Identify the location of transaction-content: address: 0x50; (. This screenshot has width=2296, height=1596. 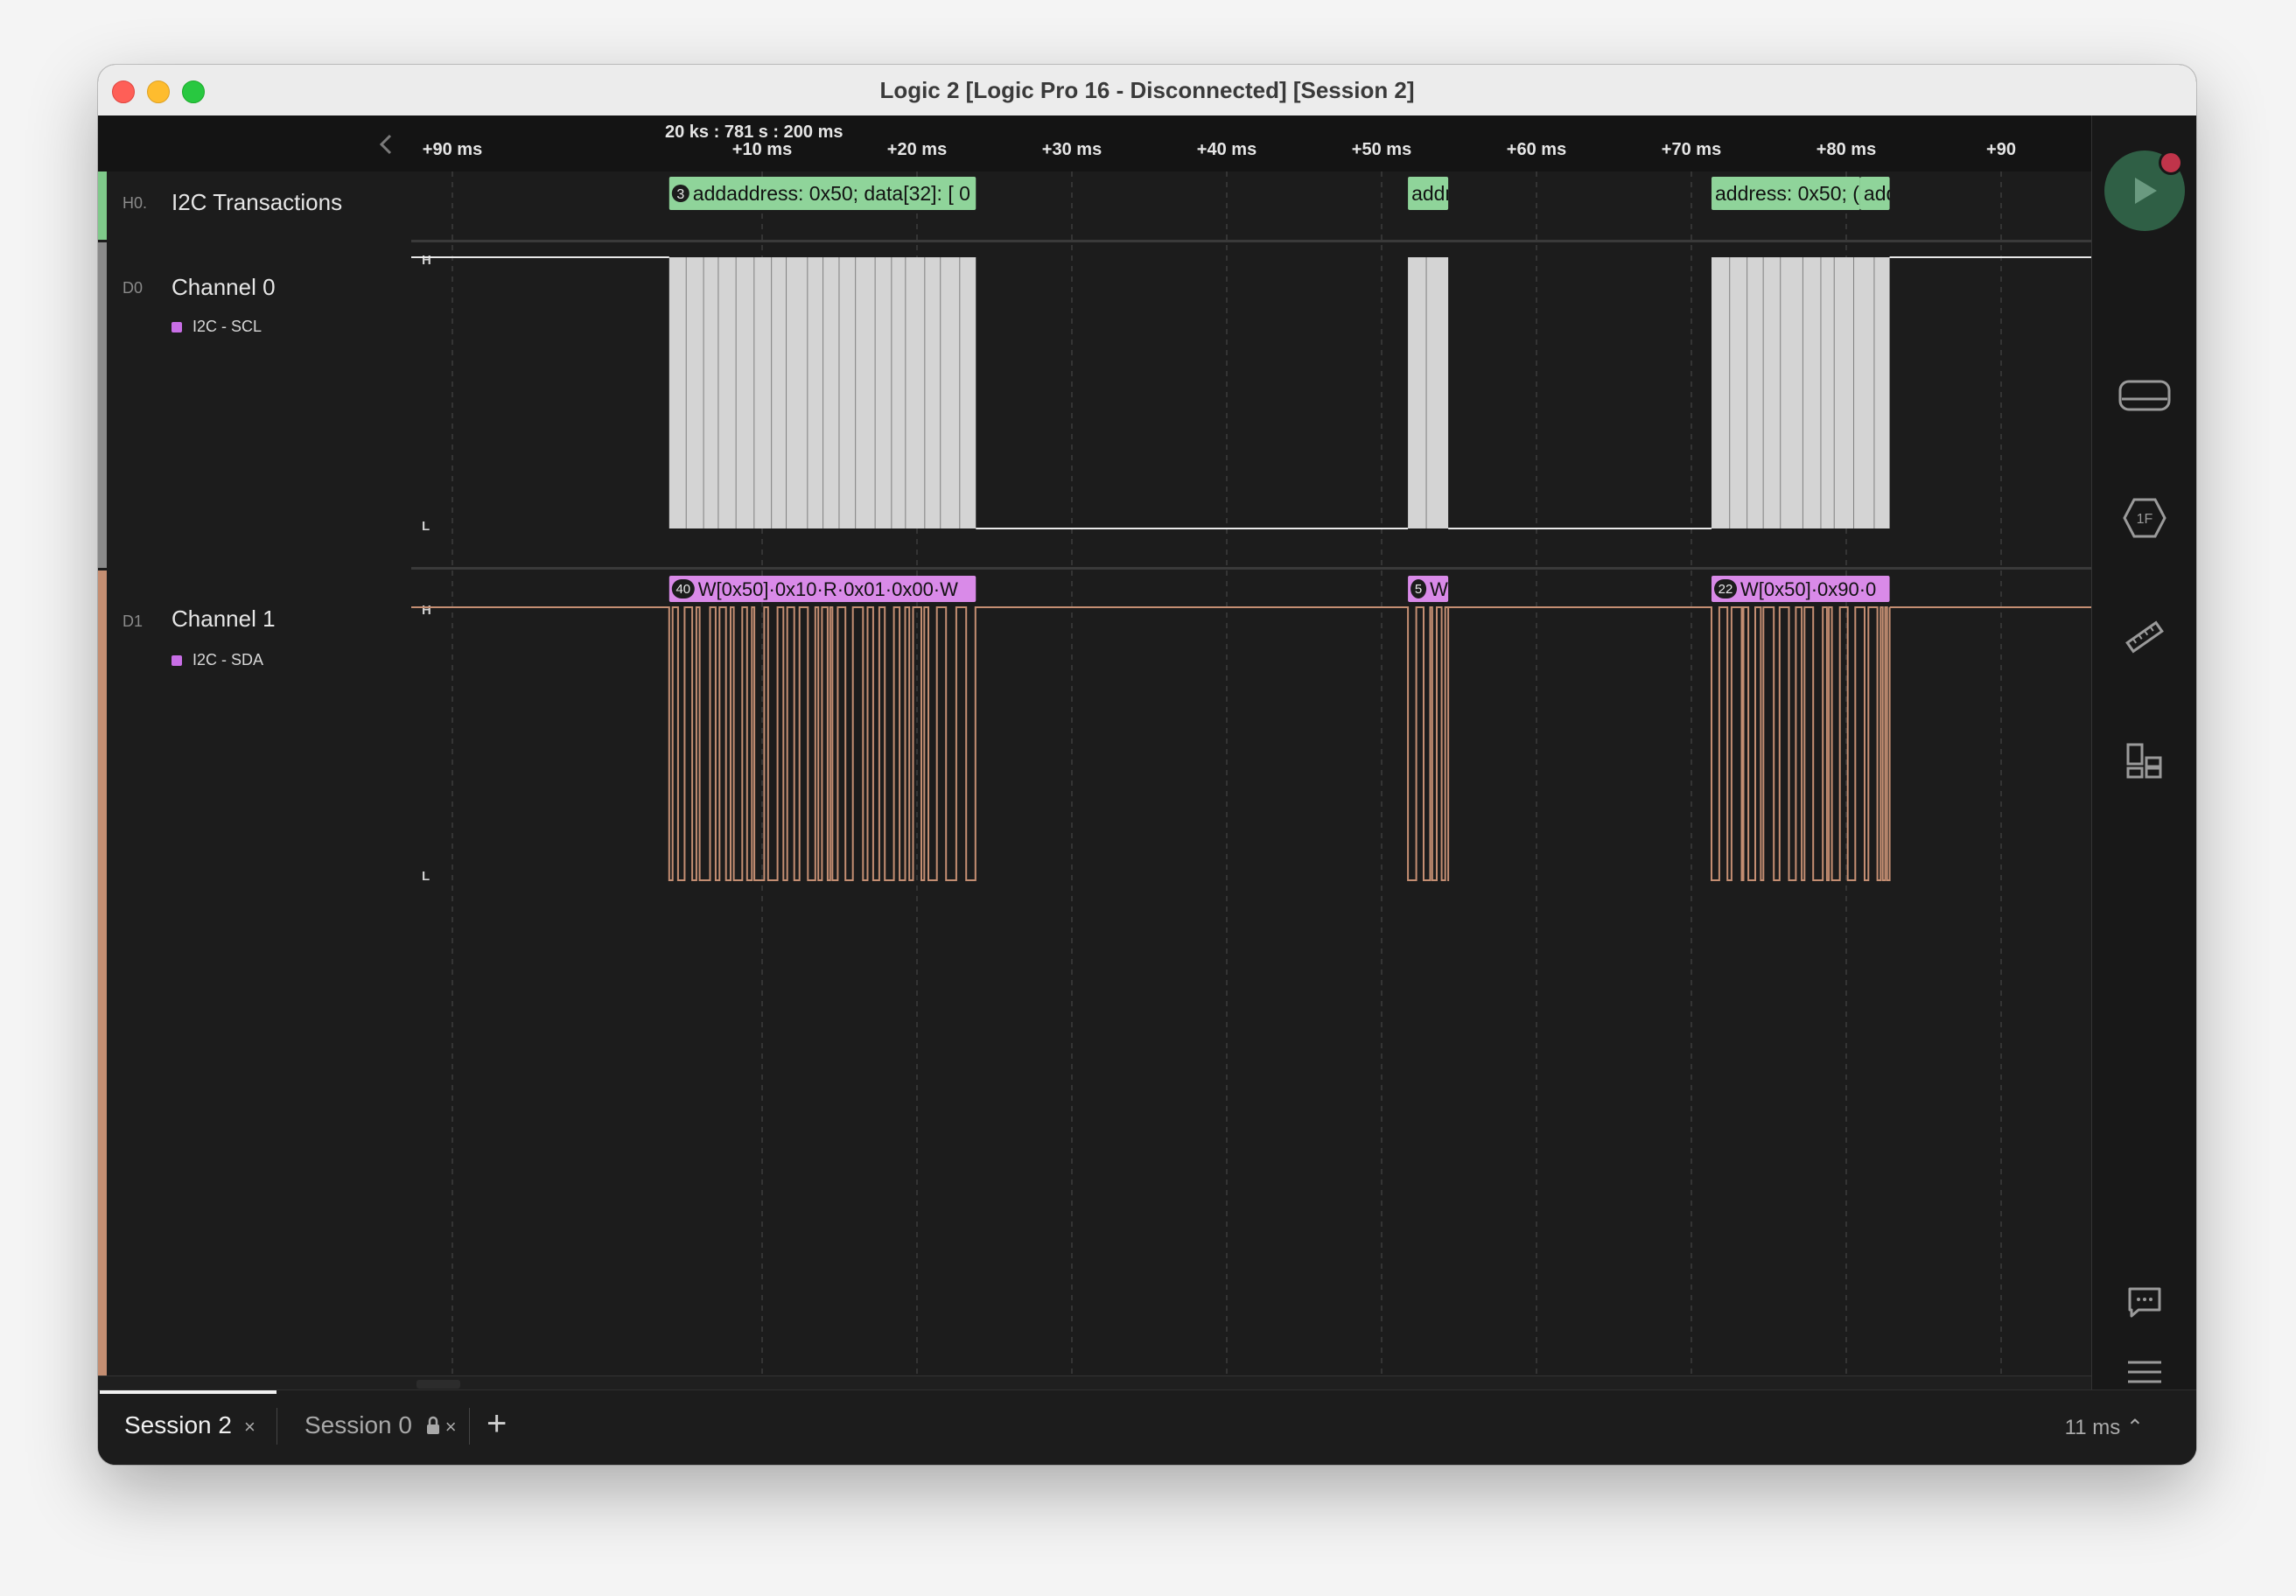
(1787, 193).